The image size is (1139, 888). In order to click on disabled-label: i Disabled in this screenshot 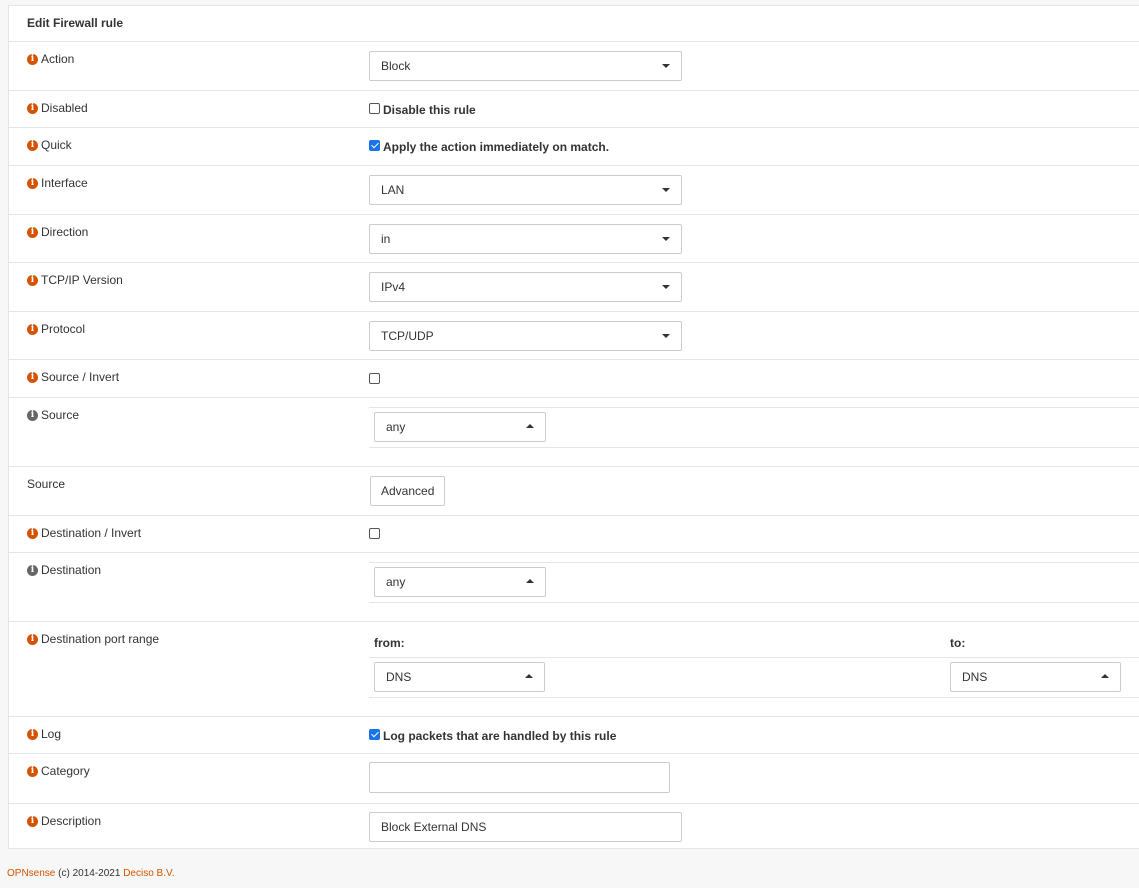, I will do `click(57, 108)`.